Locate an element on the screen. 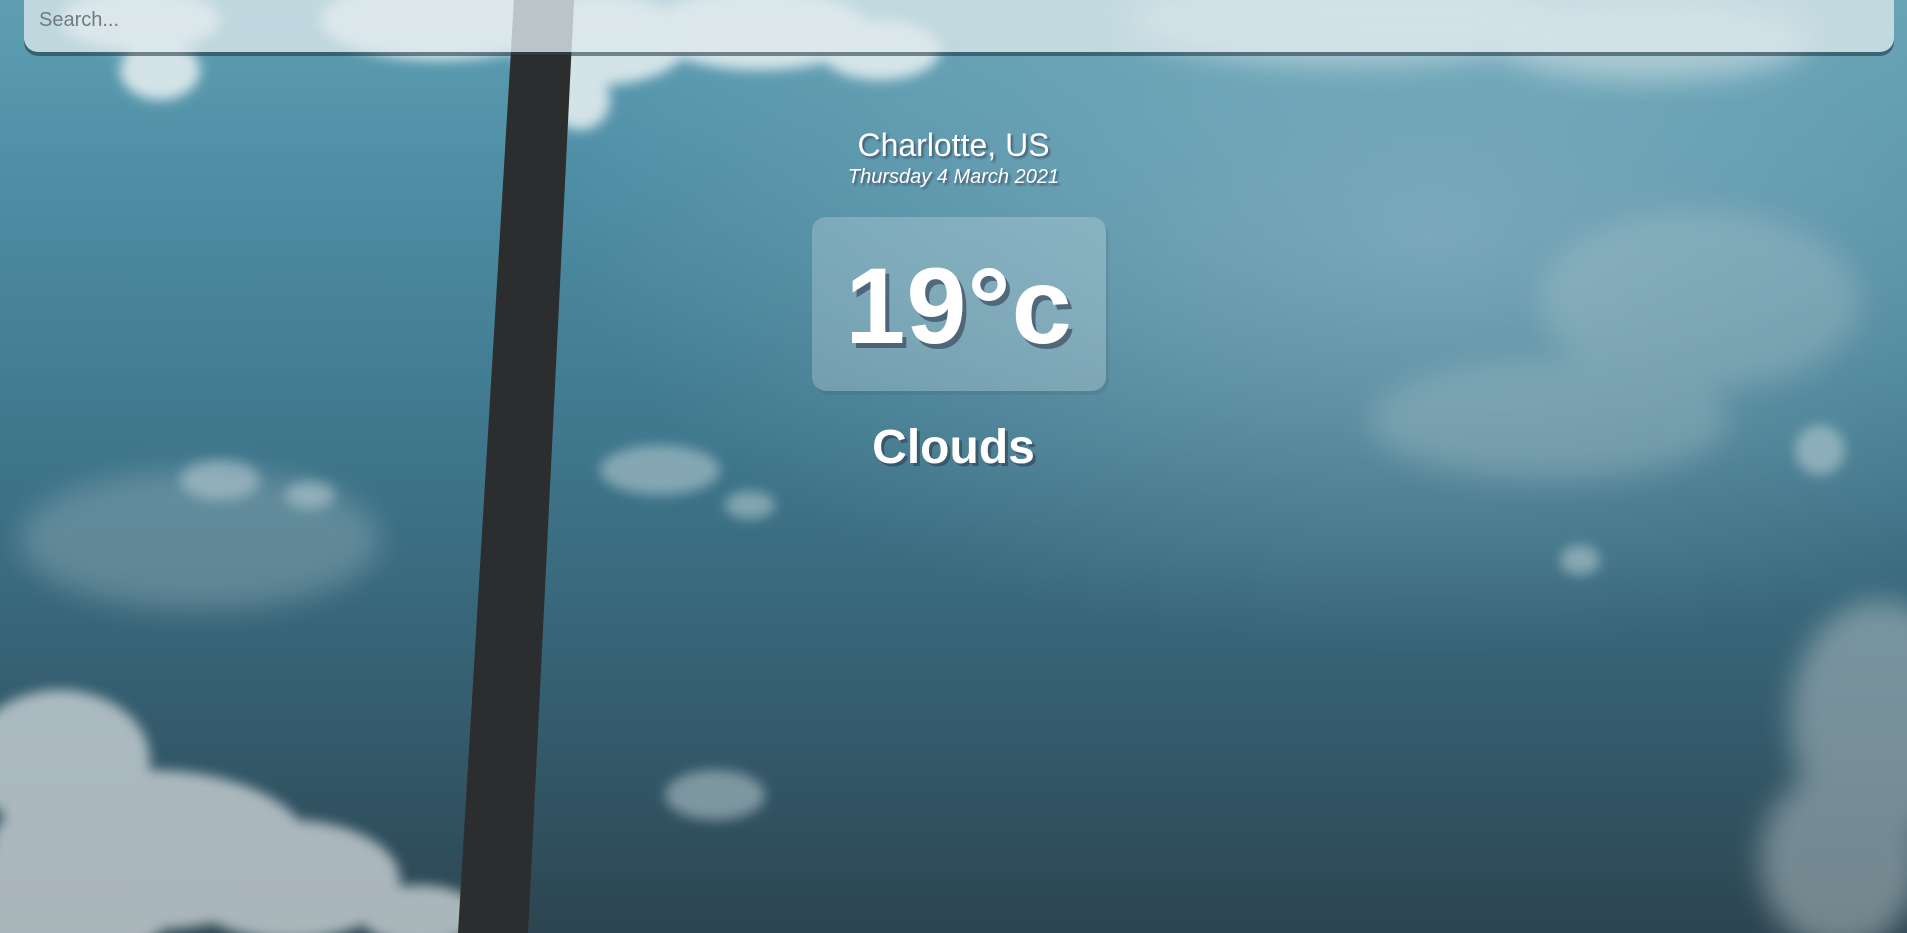 Image resolution: width=1907 pixels, height=933 pixels. location-box: Charlotte, US Thursday 4 March 2021 is located at coordinates (953, 157).